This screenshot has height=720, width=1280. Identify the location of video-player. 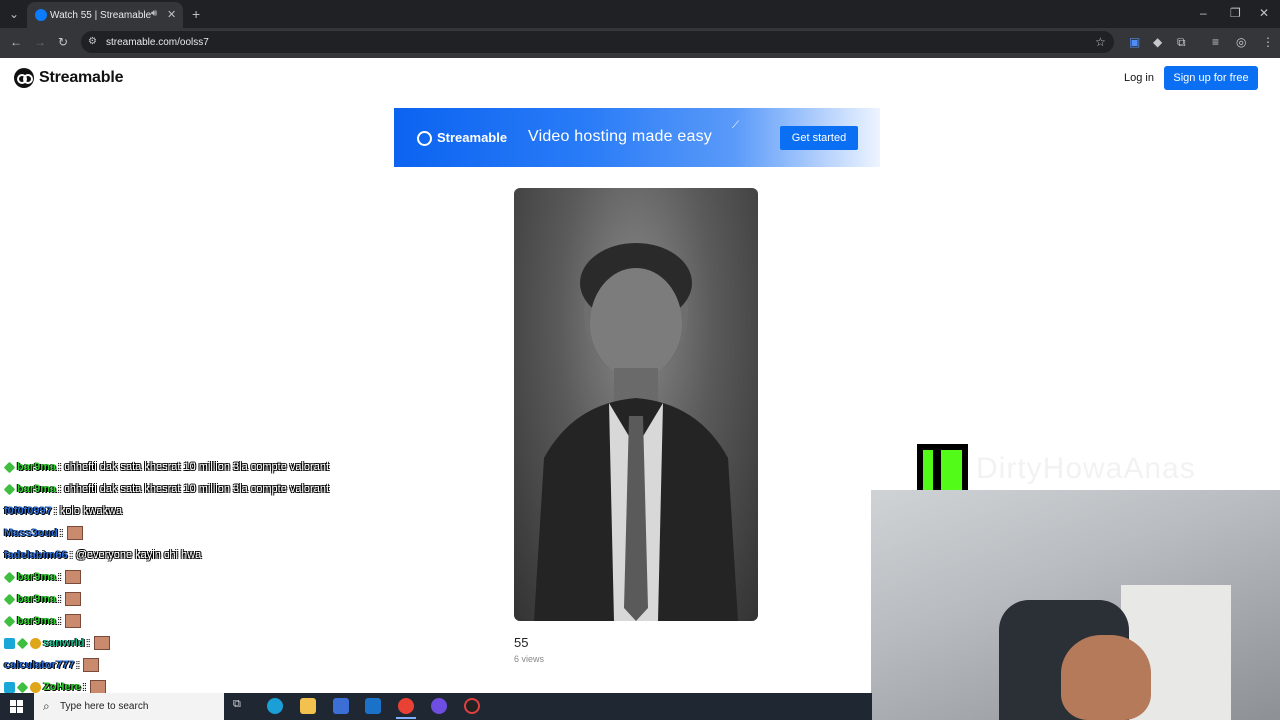
(636, 404).